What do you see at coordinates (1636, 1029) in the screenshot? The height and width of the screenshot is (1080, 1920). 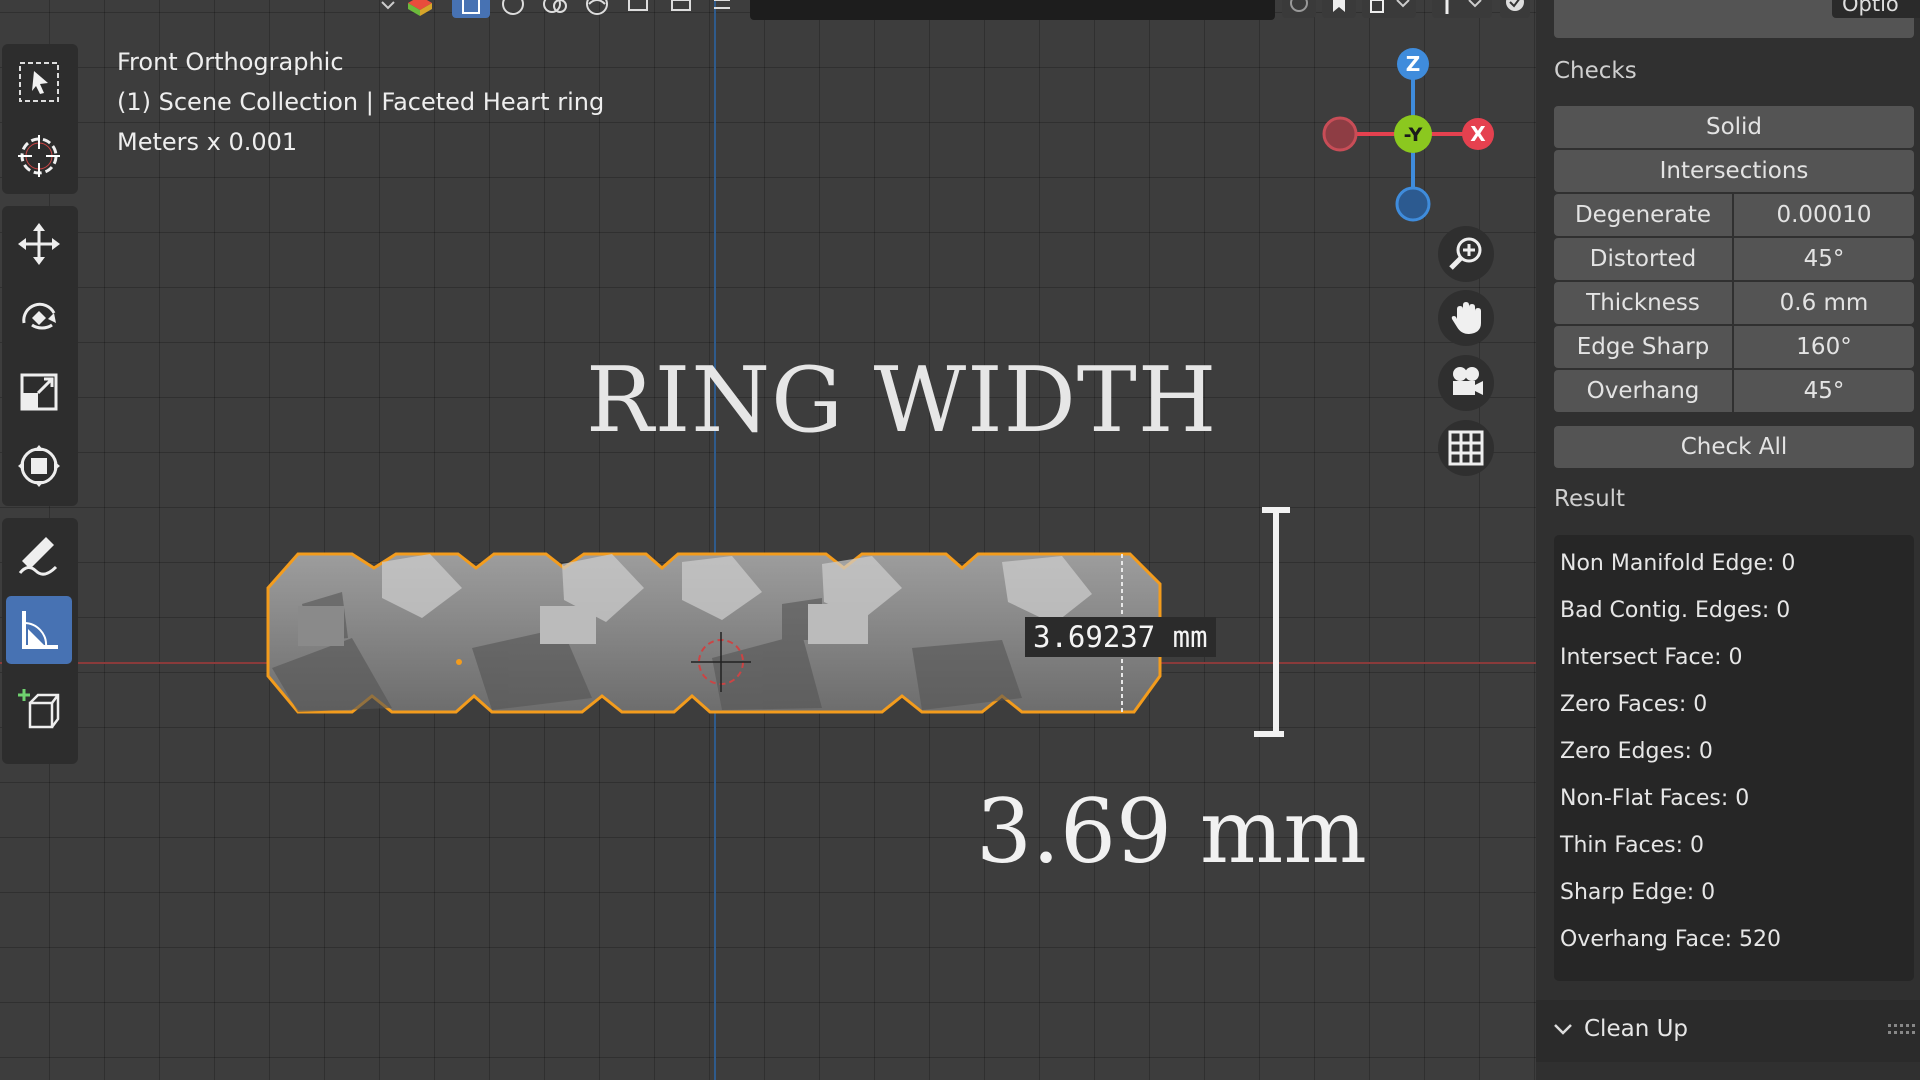 I see `cleanup-label: Clean Up` at bounding box center [1636, 1029].